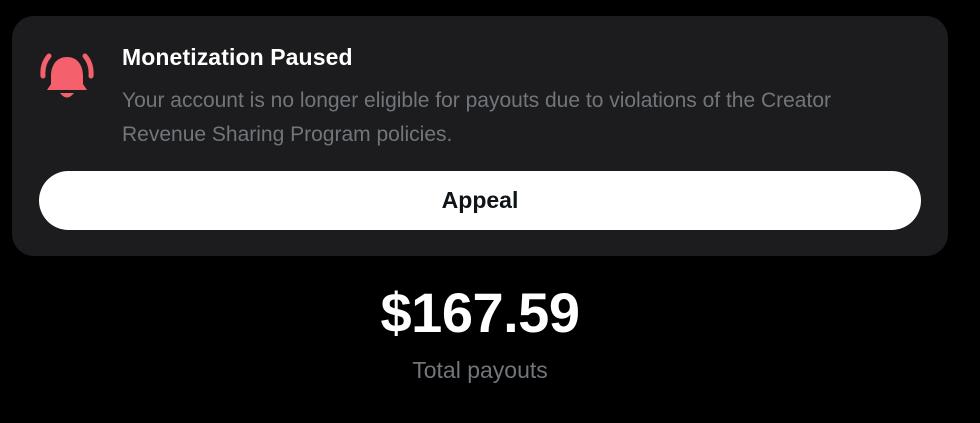  Describe the element at coordinates (237, 57) in the screenshot. I see `notice-title: Monetization Paused` at that location.